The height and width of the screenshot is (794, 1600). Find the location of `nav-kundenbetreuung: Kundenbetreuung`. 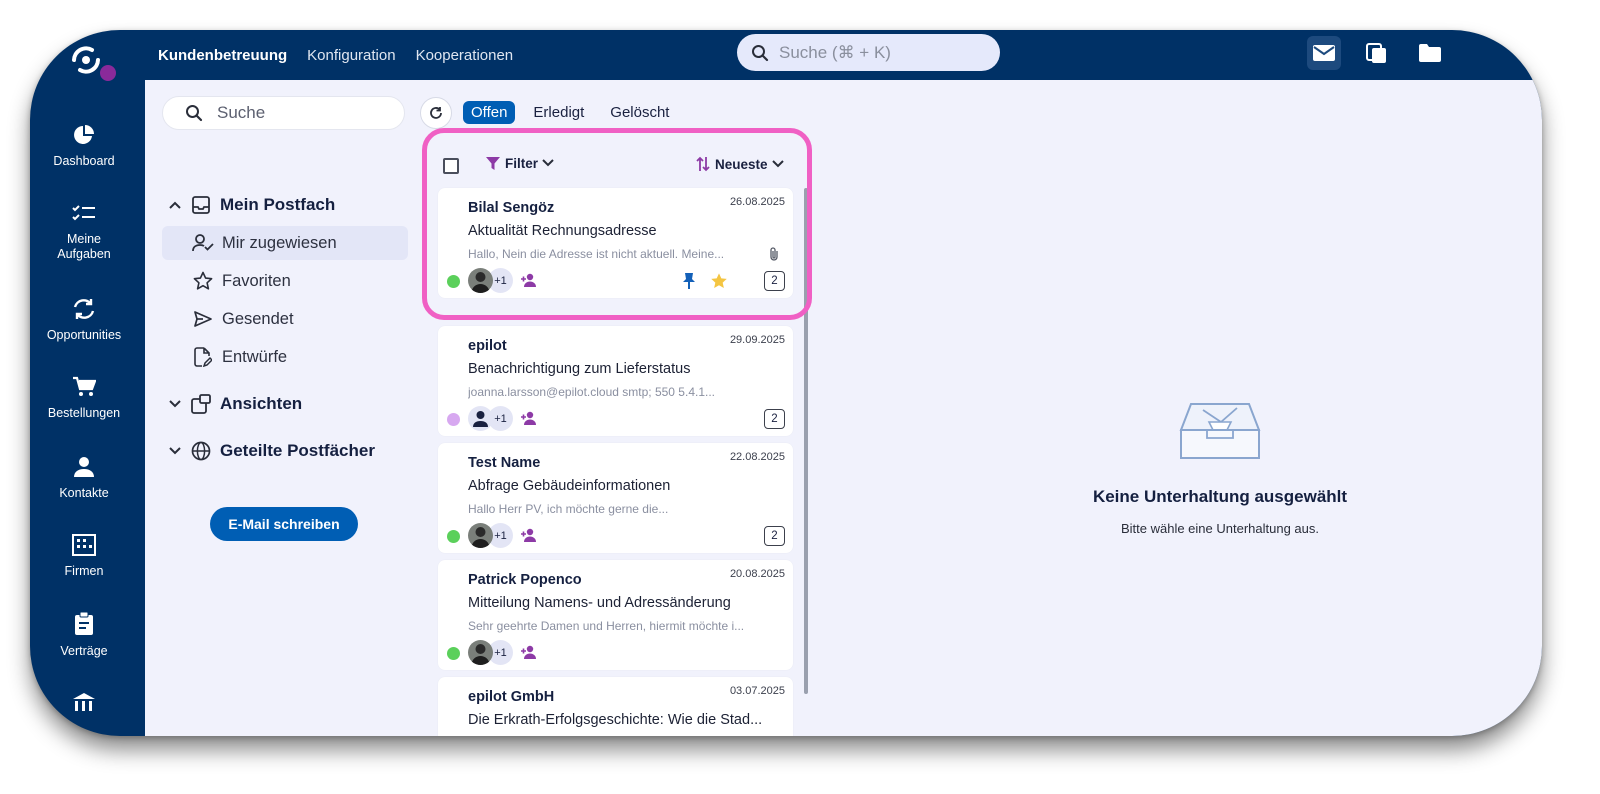

nav-kundenbetreuung: Kundenbetreuung is located at coordinates (222, 55).